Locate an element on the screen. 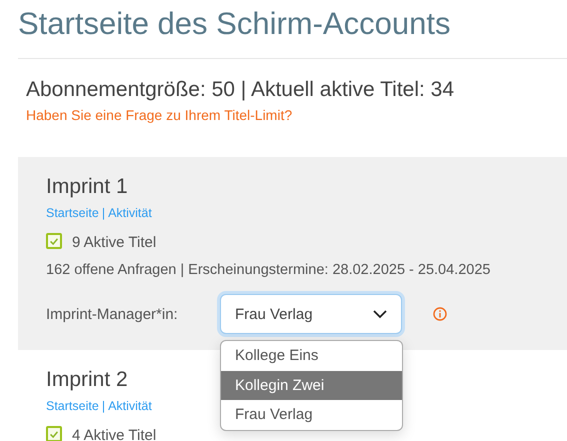 The image size is (567, 441). manager-label: Imprint-Manager*in: is located at coordinates (112, 314).